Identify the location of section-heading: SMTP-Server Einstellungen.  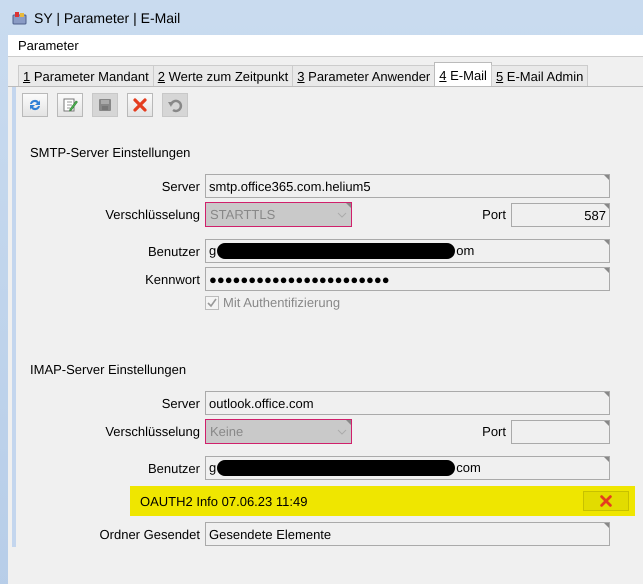
(110, 152).